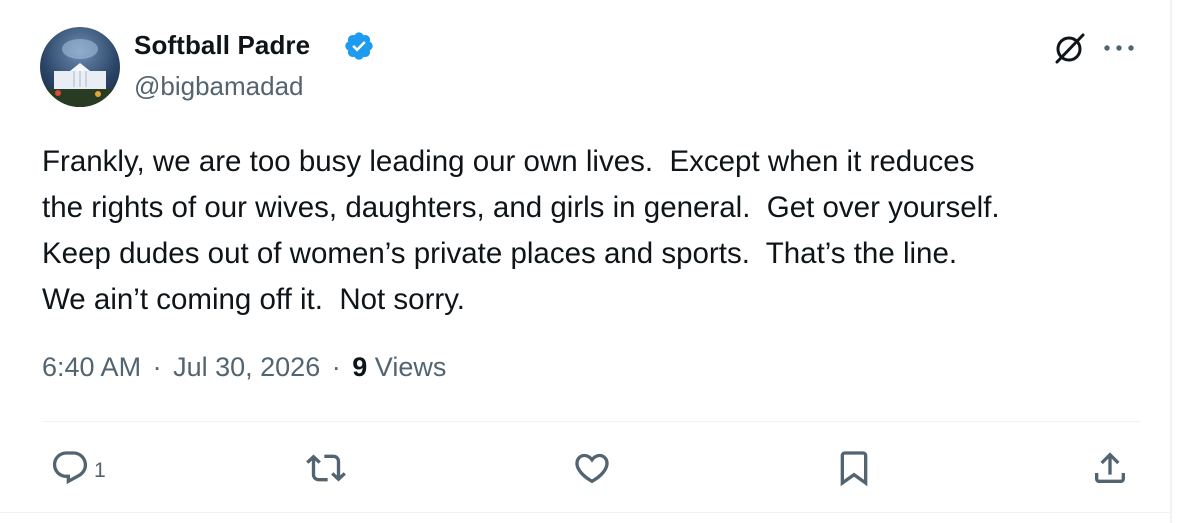 This screenshot has height=523, width=1200. I want to click on reply-button: 1, so click(78, 468).